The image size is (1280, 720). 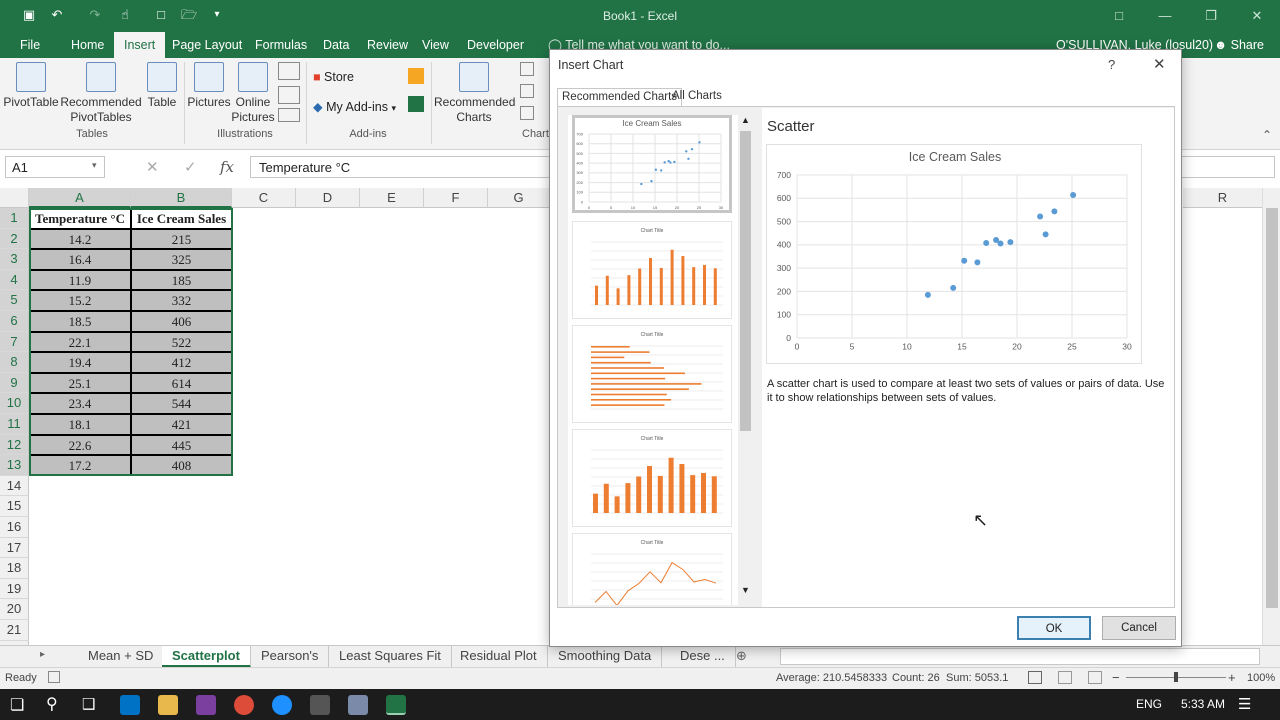 I want to click on table-cell: 544, so click(x=181, y=403).